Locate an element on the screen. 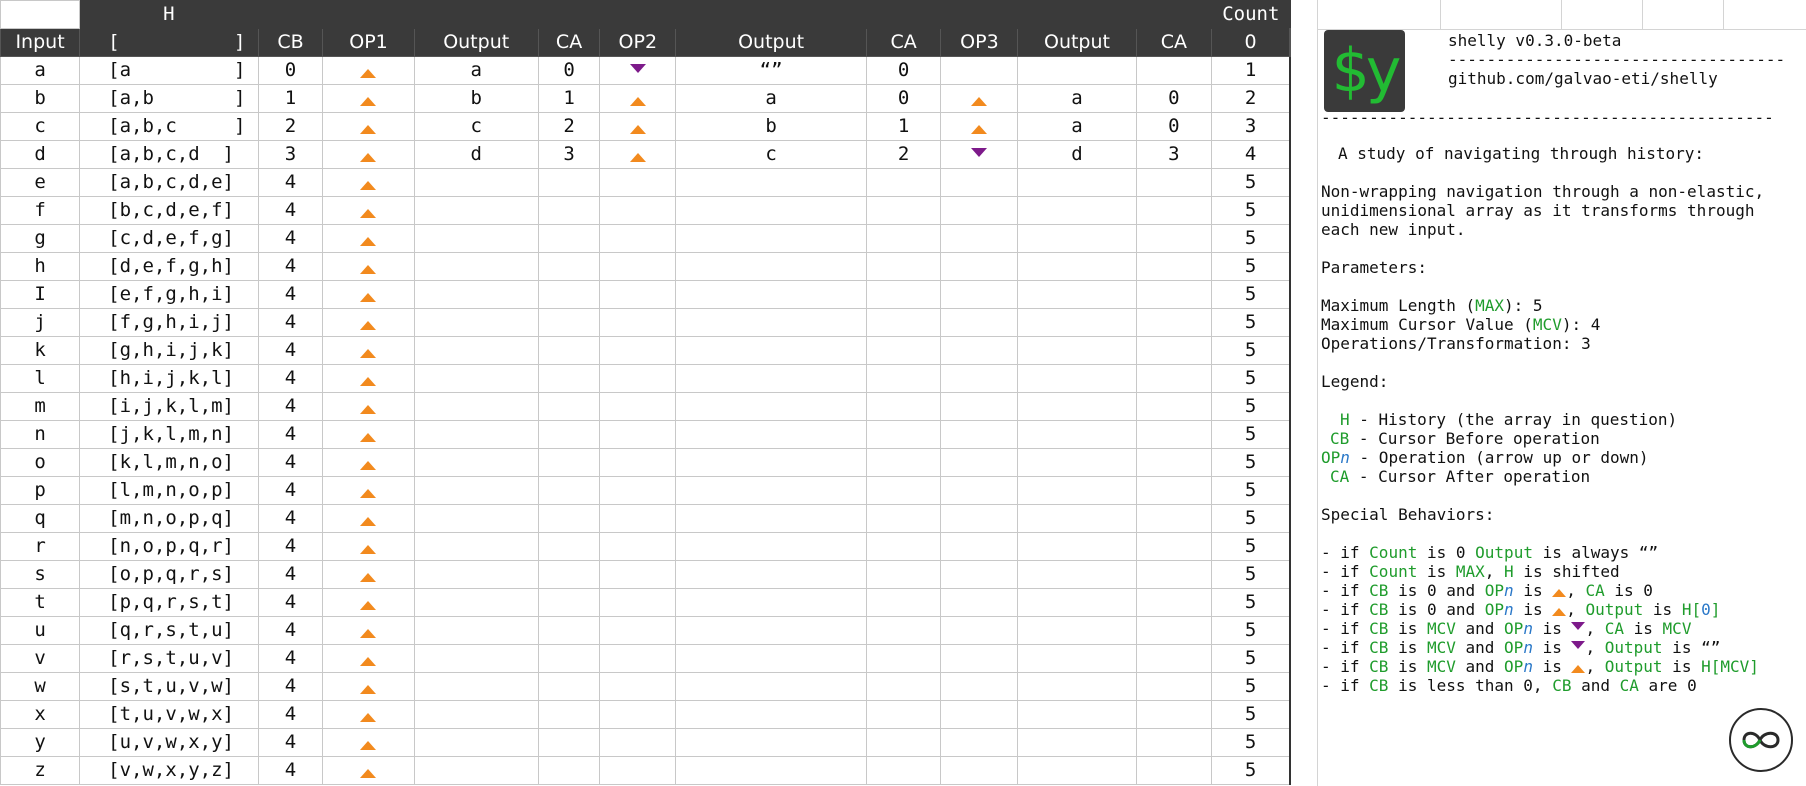 The height and width of the screenshot is (786, 1806). cell-h: [c,d,e,f,g] is located at coordinates (169, 238).